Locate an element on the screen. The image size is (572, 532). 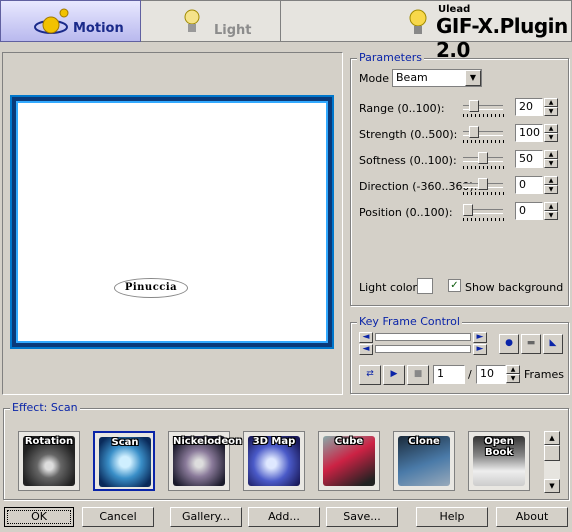
frames-spinner: ▲ ▼ is located at coordinates (513, 374).